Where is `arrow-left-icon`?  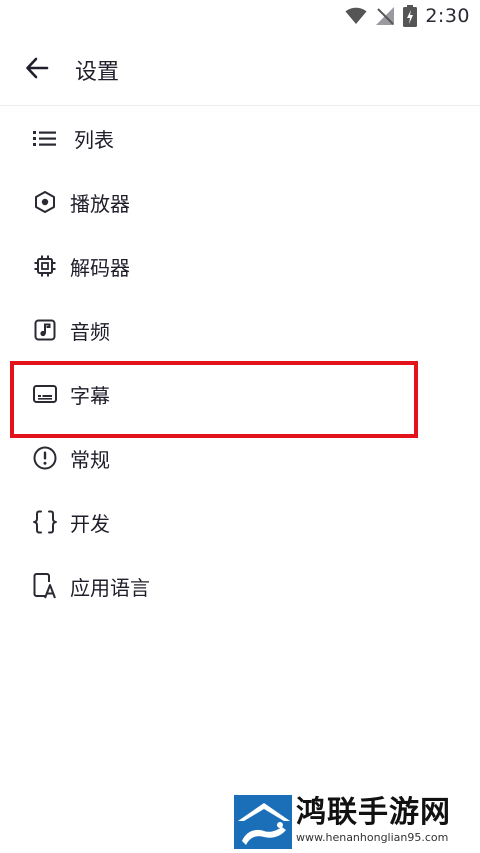 arrow-left-icon is located at coordinates (37, 70).